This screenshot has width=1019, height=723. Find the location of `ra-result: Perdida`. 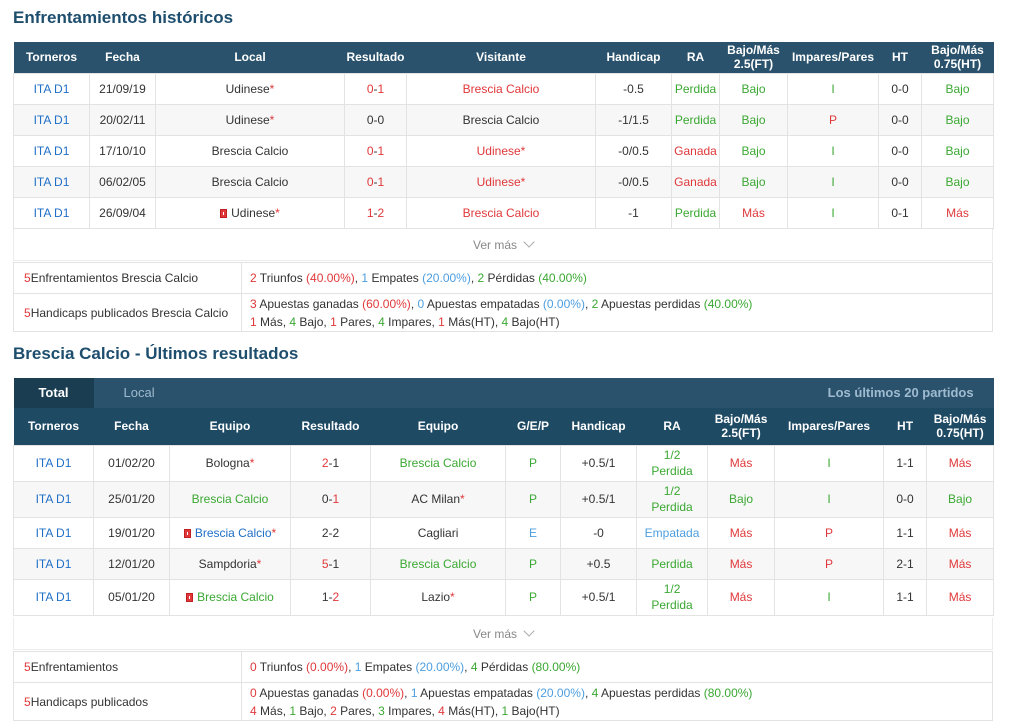

ra-result: Perdida is located at coordinates (672, 604).